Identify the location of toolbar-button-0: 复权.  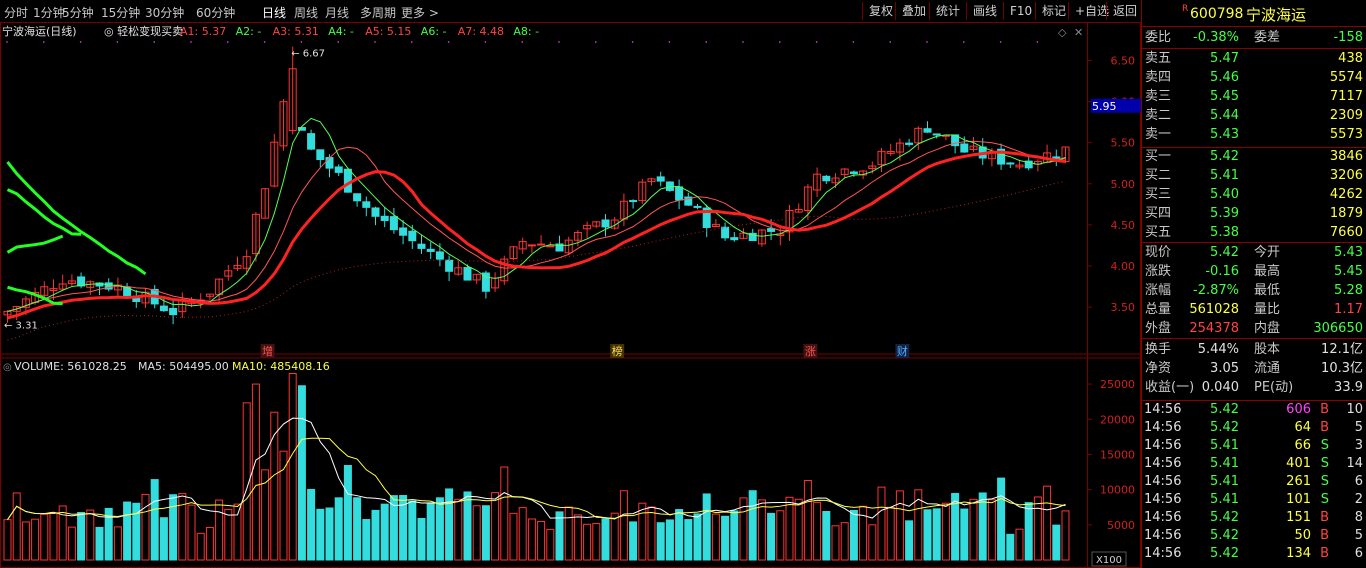
(880, 11).